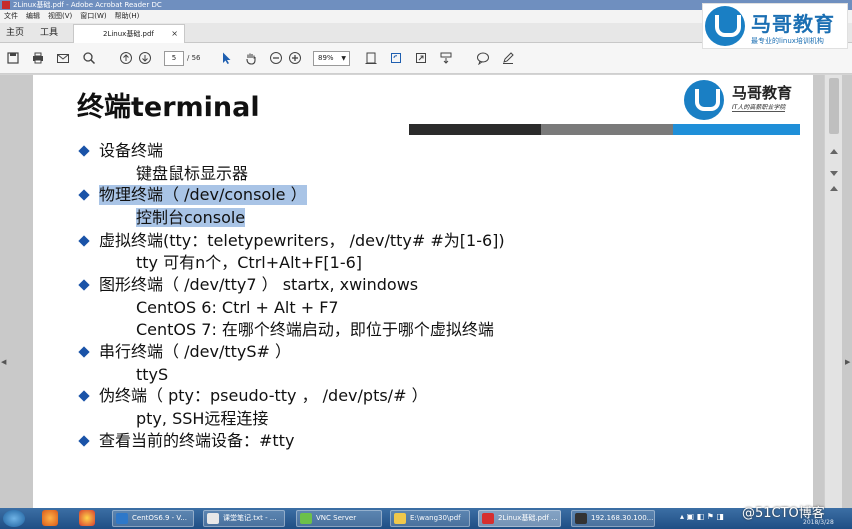  I want to click on tab-document-label: 2Linux基础.pdf, so click(128, 34).